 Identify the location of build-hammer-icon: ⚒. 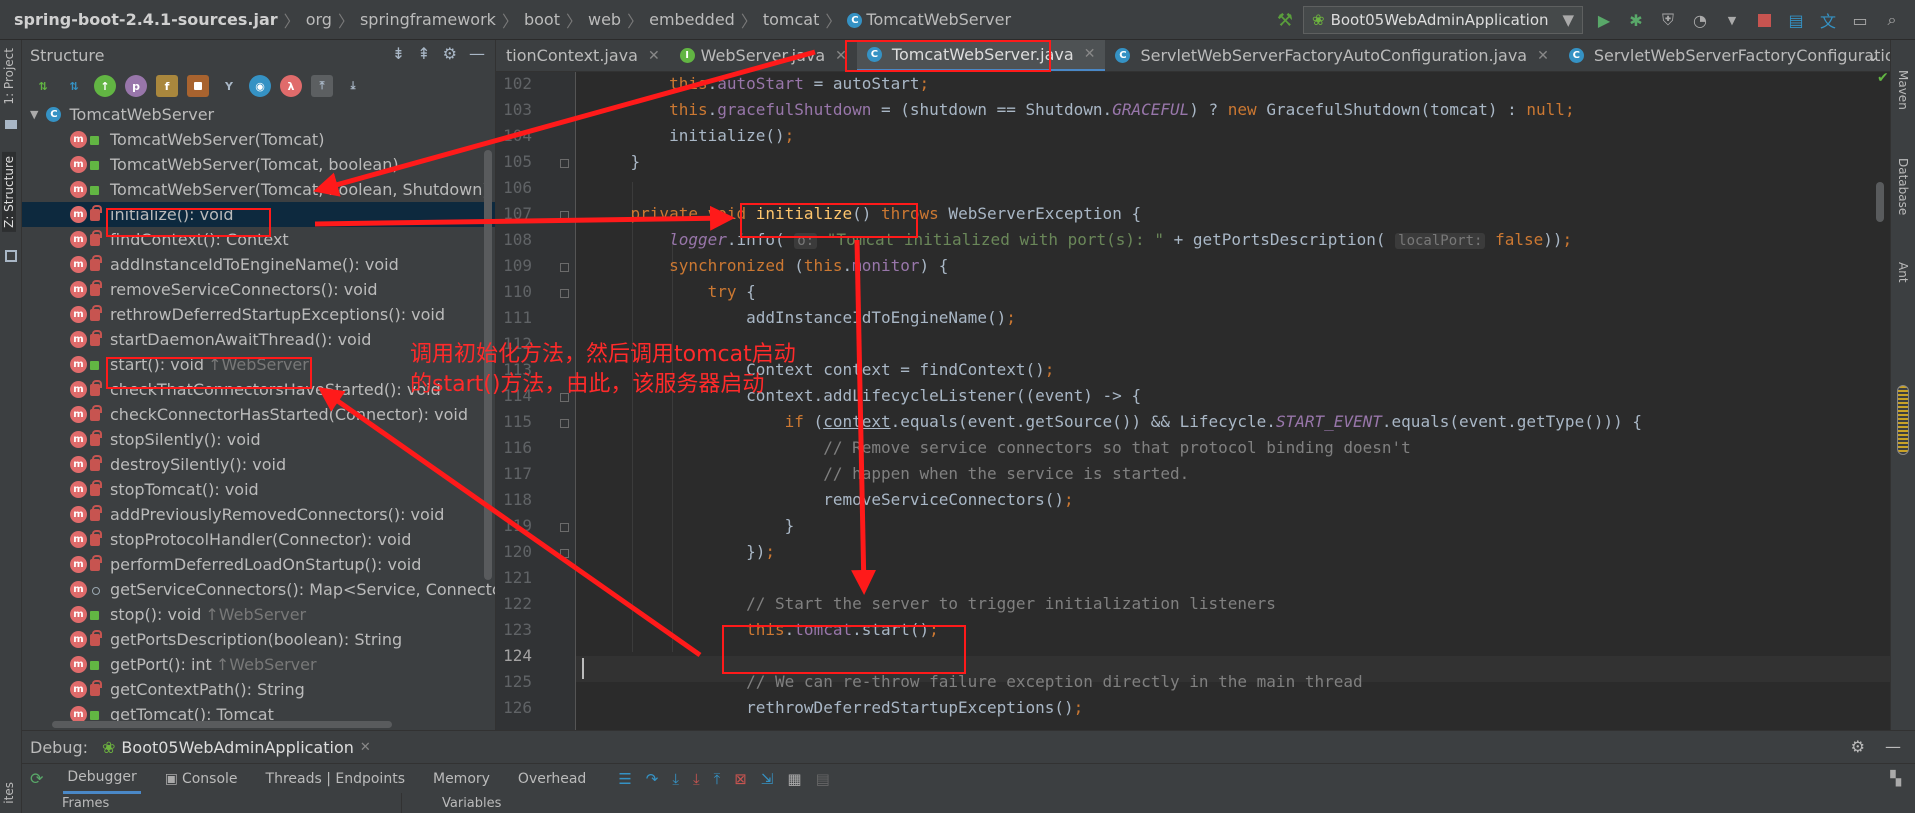
(1285, 20).